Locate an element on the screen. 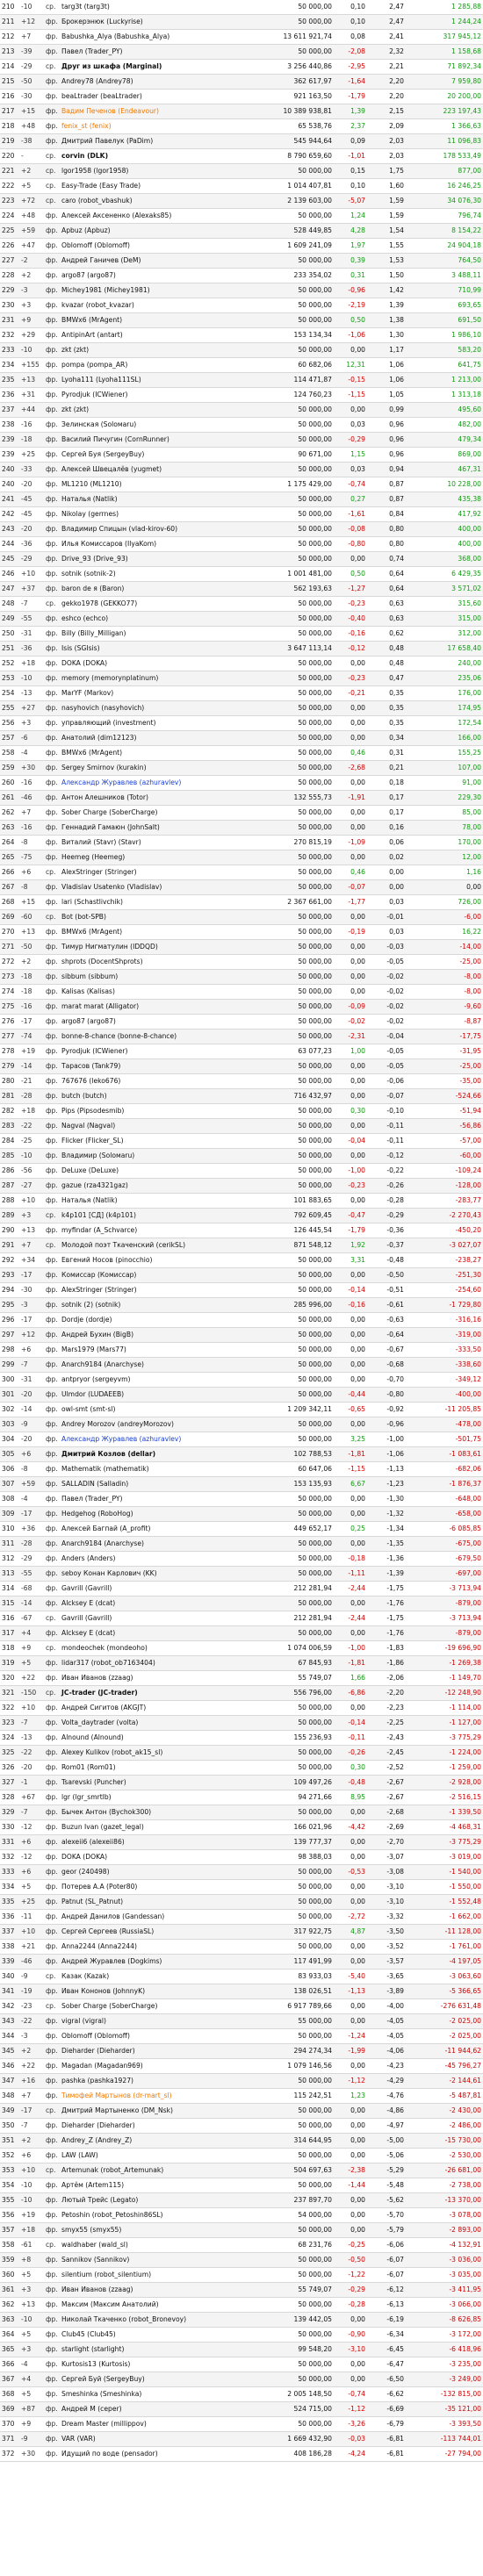 This screenshot has height=2576, width=483. cell-name: lgor1958 (lgor1958) is located at coordinates (157, 171).